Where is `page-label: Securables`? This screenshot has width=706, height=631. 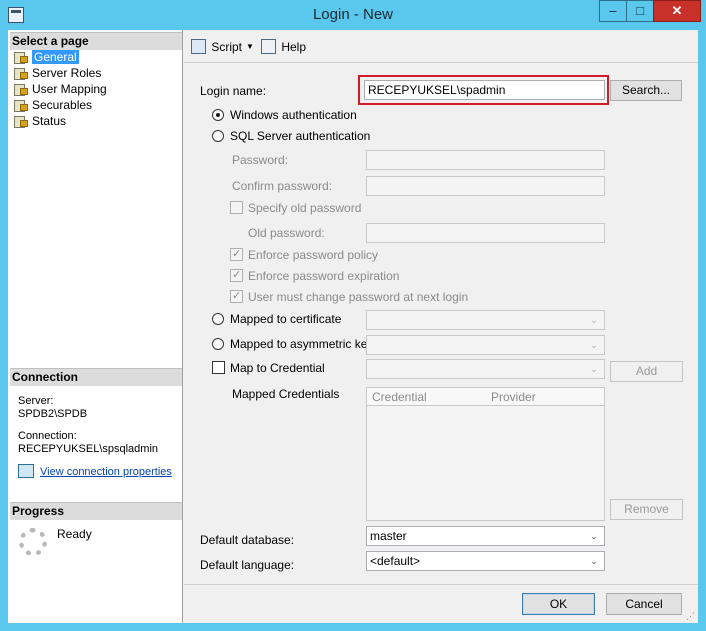 page-label: Securables is located at coordinates (62, 105).